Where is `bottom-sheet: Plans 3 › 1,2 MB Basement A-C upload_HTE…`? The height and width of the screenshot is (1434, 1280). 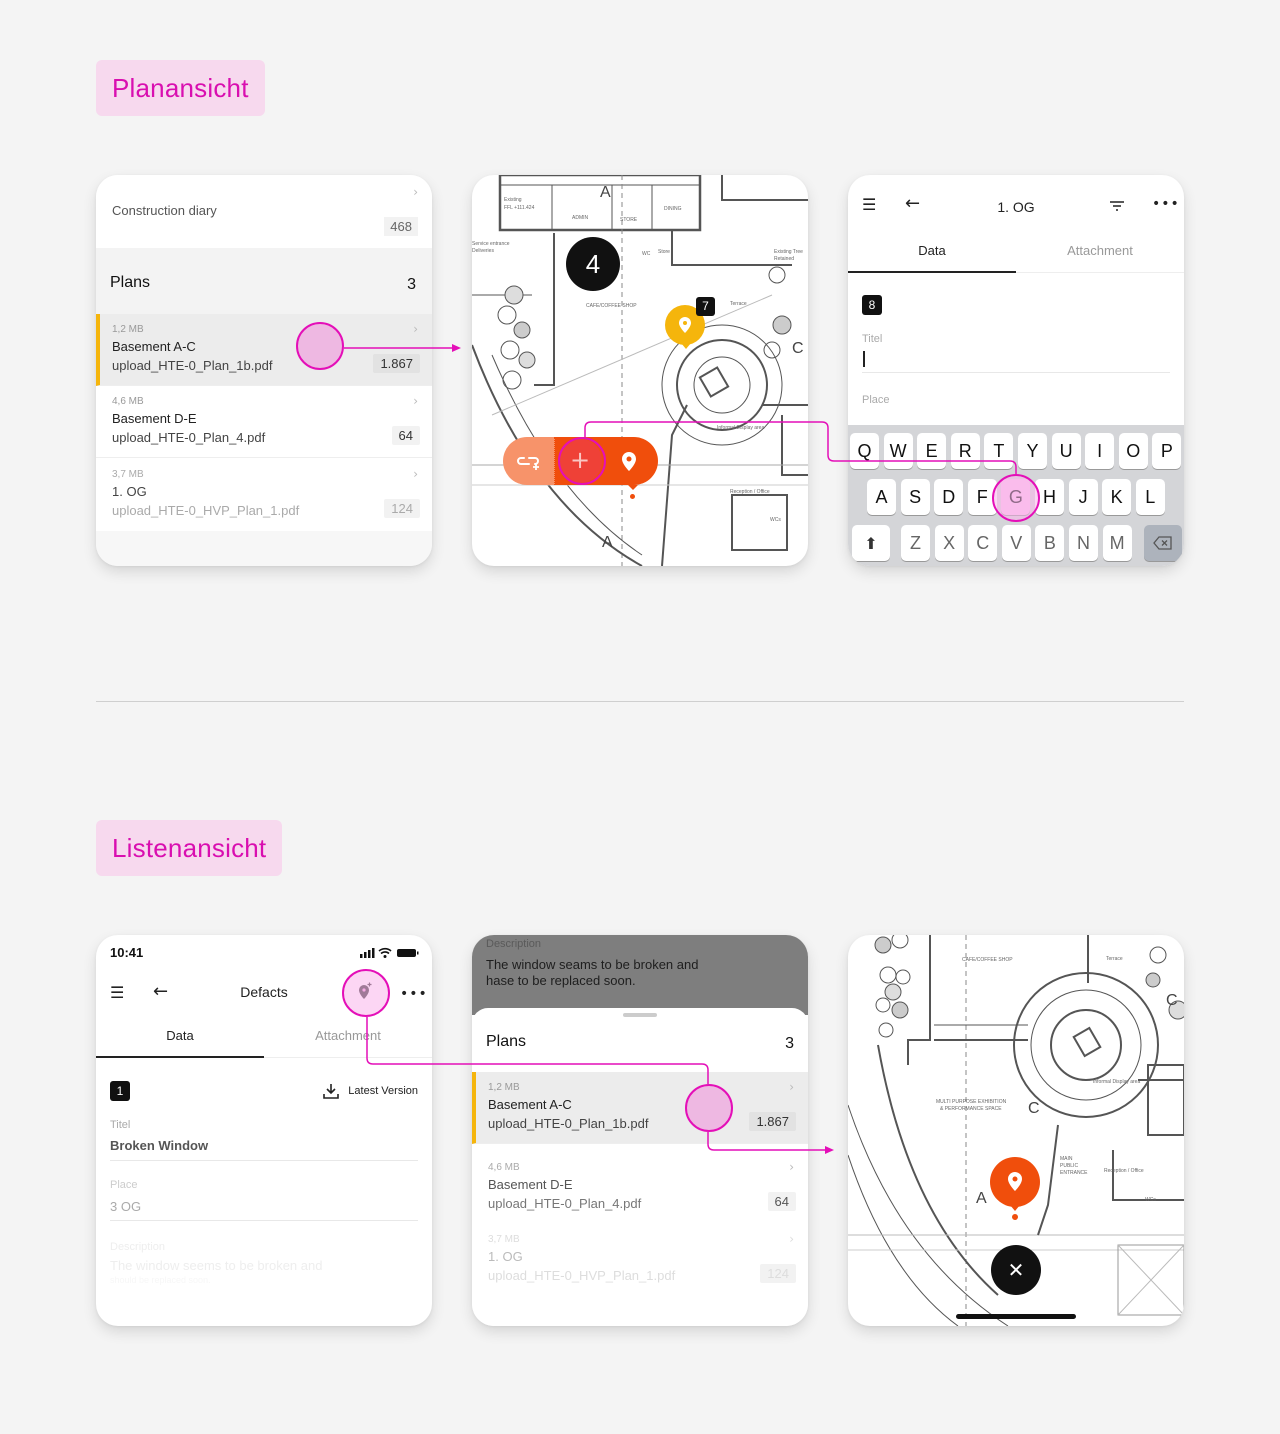 bottom-sheet: Plans 3 › 1,2 MB Basement A-C upload_HTE… is located at coordinates (640, 1167).